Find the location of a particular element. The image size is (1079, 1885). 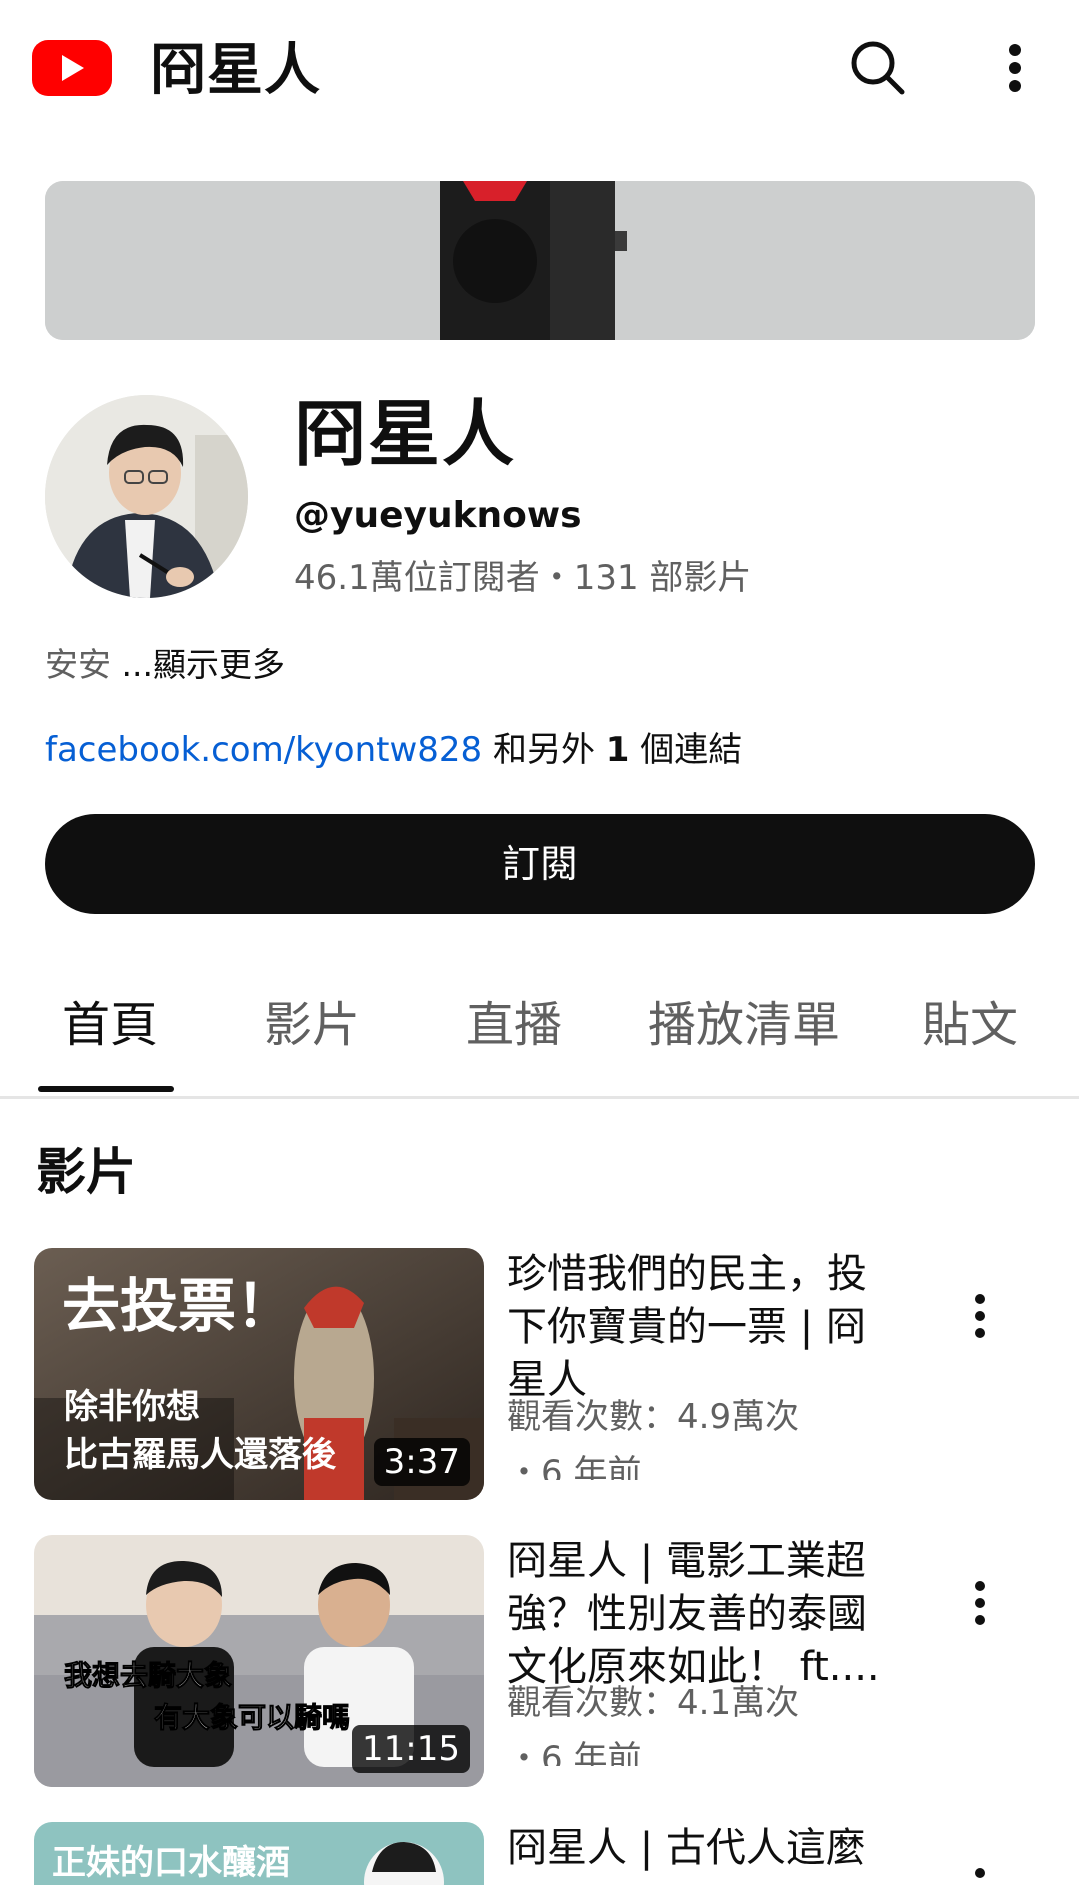

video-thumbnail: 我想去騎大象 有大象可以騎嗎 11:15 is located at coordinates (259, 1661).